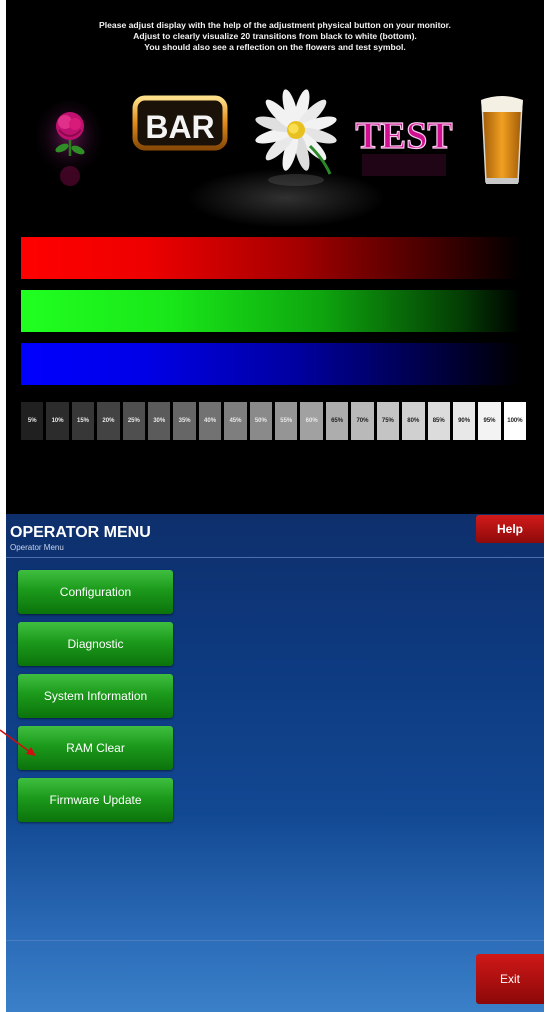  I want to click on grayscale-step: 100%, so click(515, 421).